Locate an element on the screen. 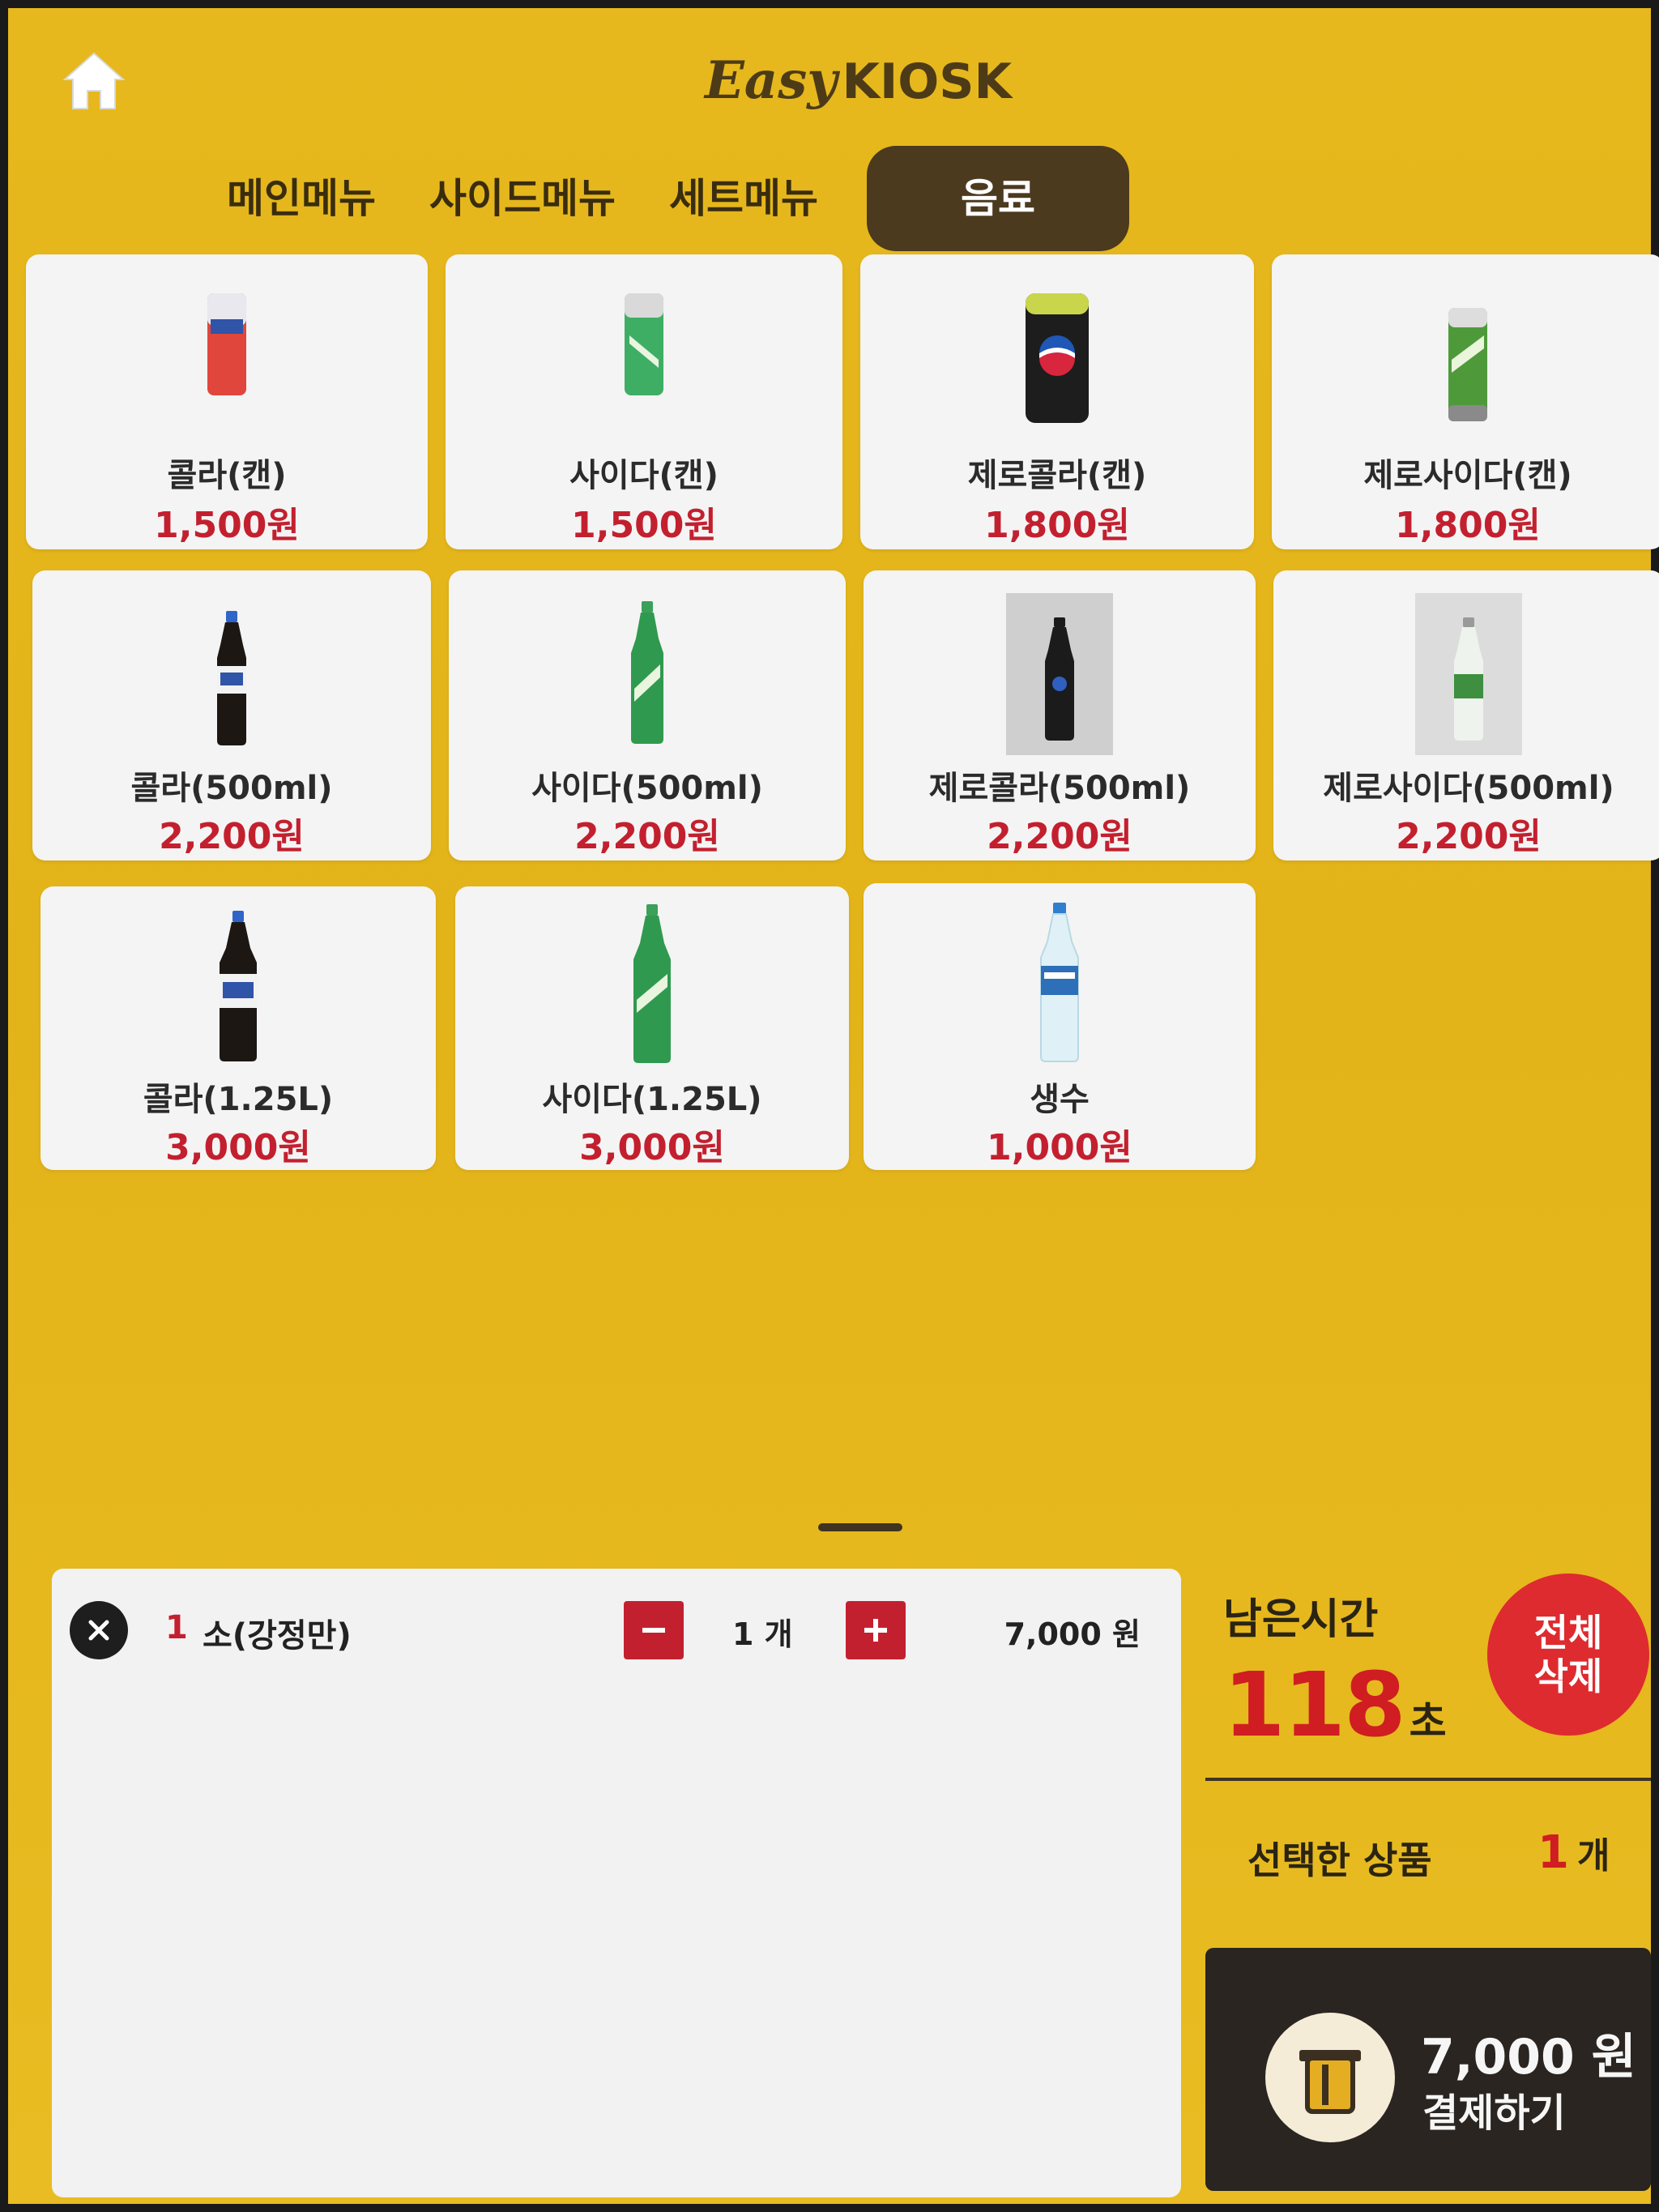 The image size is (1659, 2212). cart-item-price: 7,000 원 is located at coordinates (1072, 1634).